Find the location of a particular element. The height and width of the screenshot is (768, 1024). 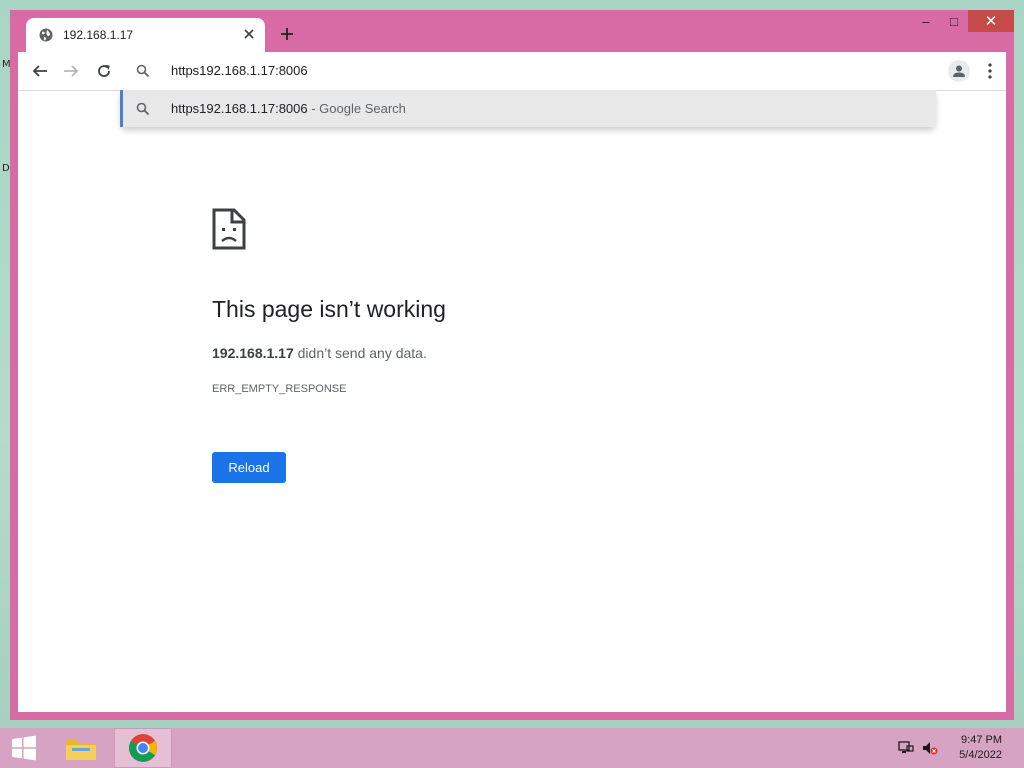

profile-button is located at coordinates (959, 71).